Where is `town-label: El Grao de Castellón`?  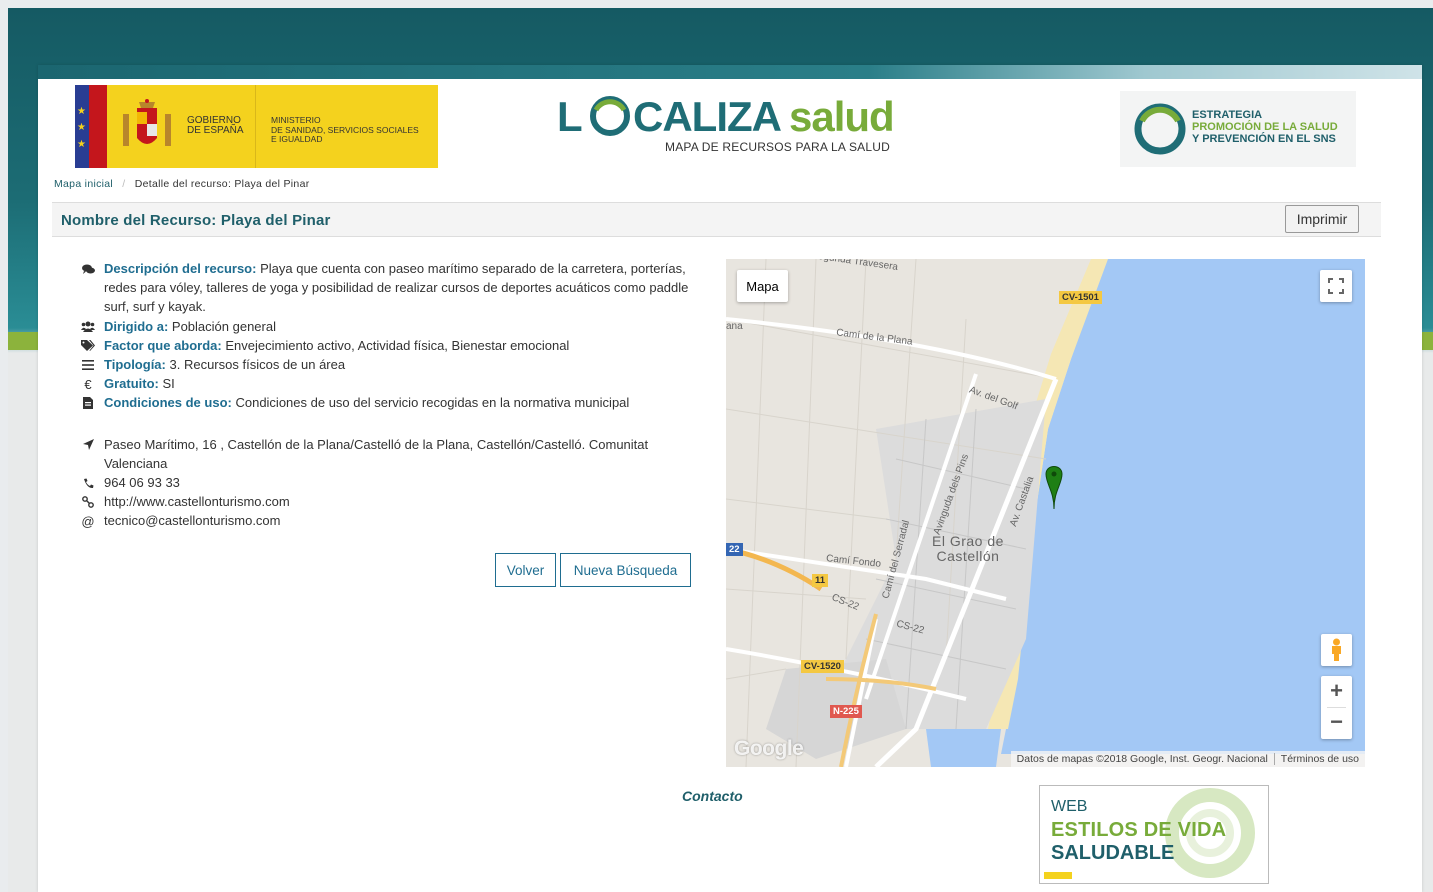 town-label: El Grao de Castellón is located at coordinates (968, 548).